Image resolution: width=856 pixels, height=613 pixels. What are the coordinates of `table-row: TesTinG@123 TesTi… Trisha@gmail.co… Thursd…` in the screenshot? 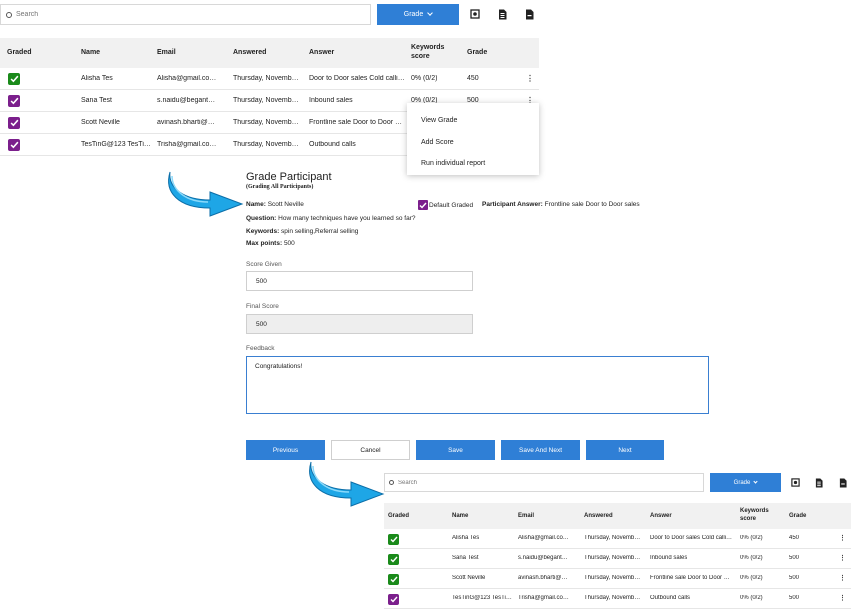 It's located at (617, 599).